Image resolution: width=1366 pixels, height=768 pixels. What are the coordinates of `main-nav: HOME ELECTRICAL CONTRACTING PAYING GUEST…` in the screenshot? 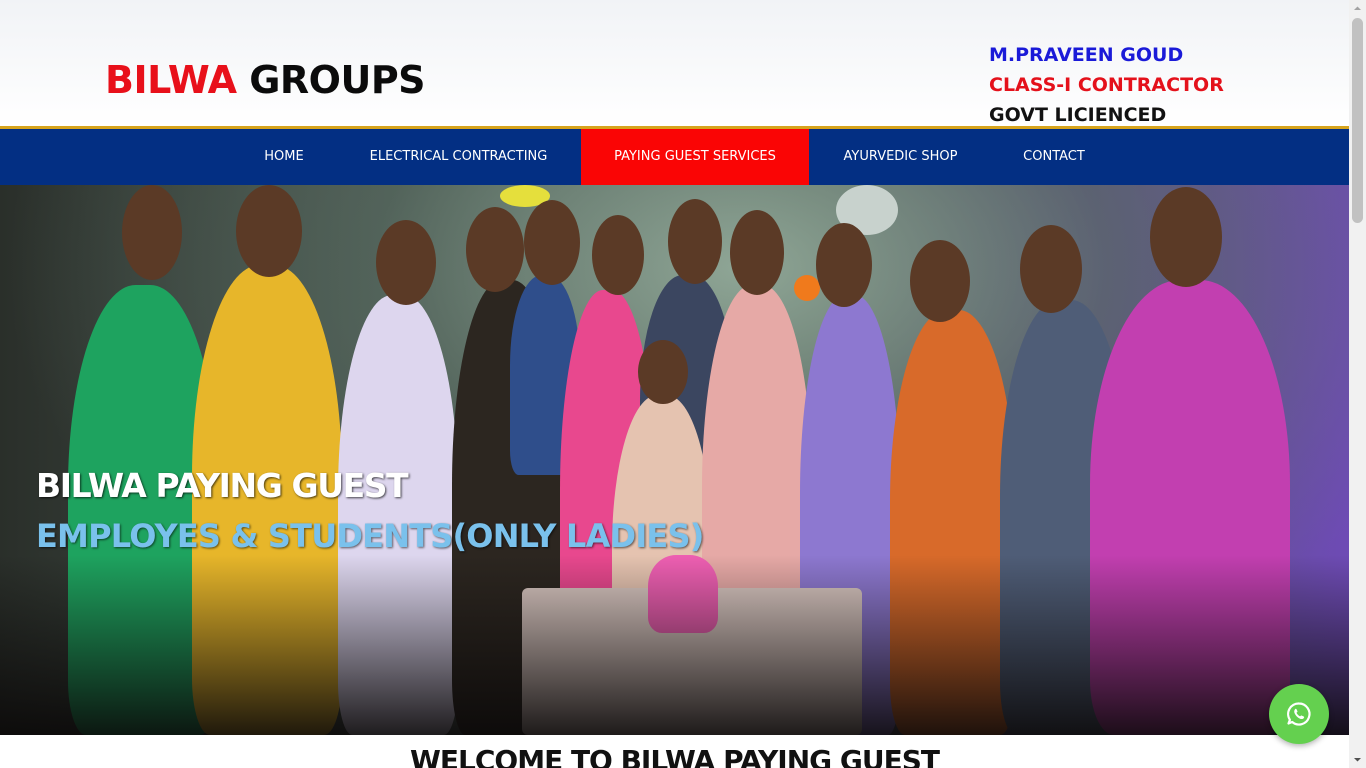 It's located at (674, 157).